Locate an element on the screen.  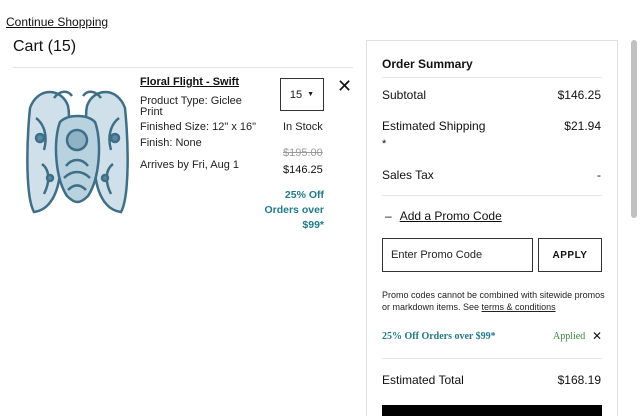
continue-shopping-link: Continue Shopping is located at coordinates (57, 22).